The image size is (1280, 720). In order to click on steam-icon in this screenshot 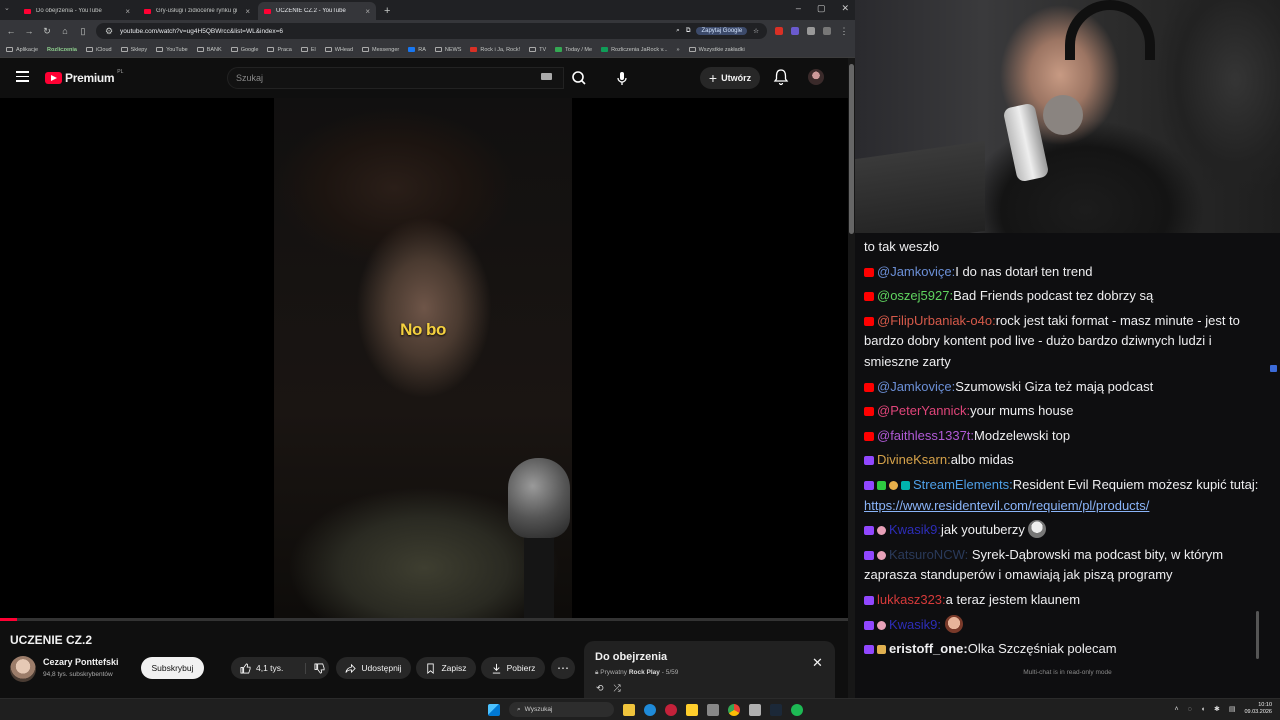, I will do `click(776, 709)`.